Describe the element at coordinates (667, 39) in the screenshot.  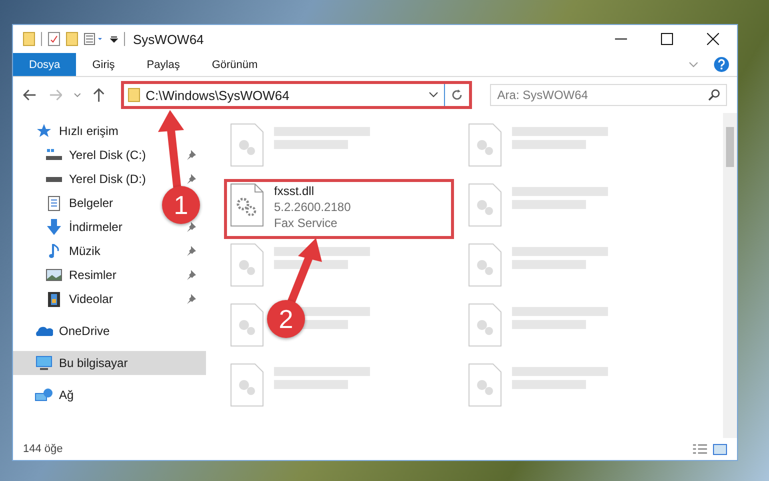
I see `maximize-icon` at that location.